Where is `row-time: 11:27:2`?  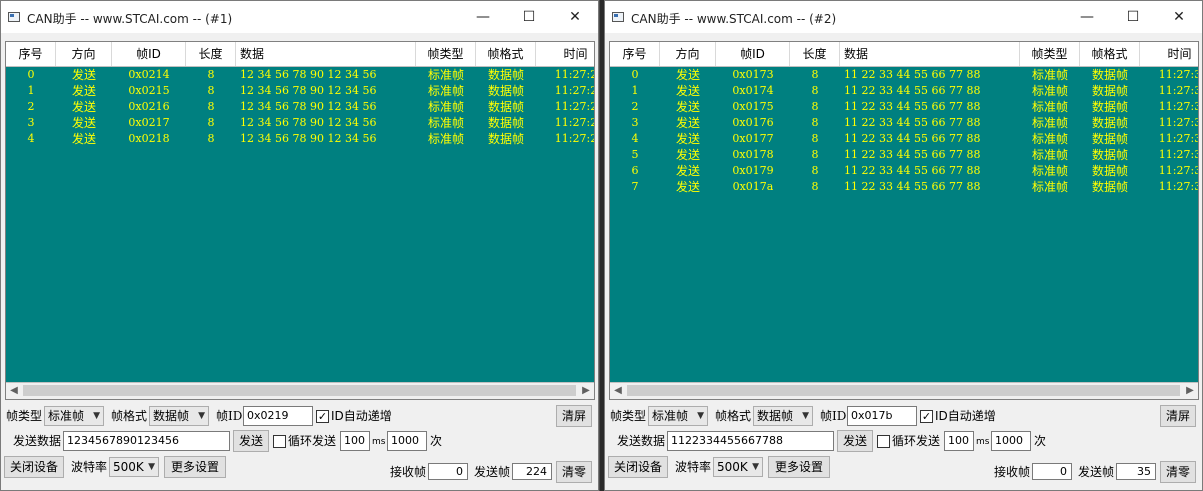 row-time: 11:27:2 is located at coordinates (574, 138).